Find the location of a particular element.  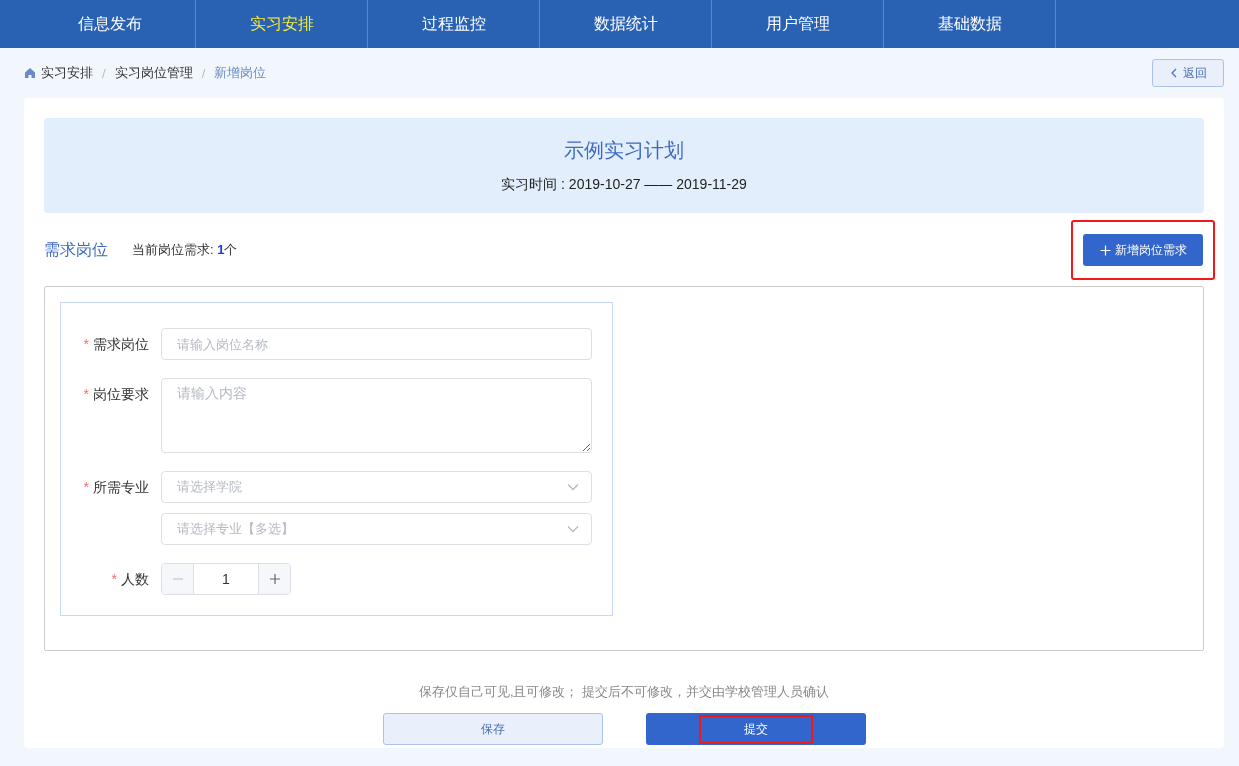

decrease-button is located at coordinates (178, 579).